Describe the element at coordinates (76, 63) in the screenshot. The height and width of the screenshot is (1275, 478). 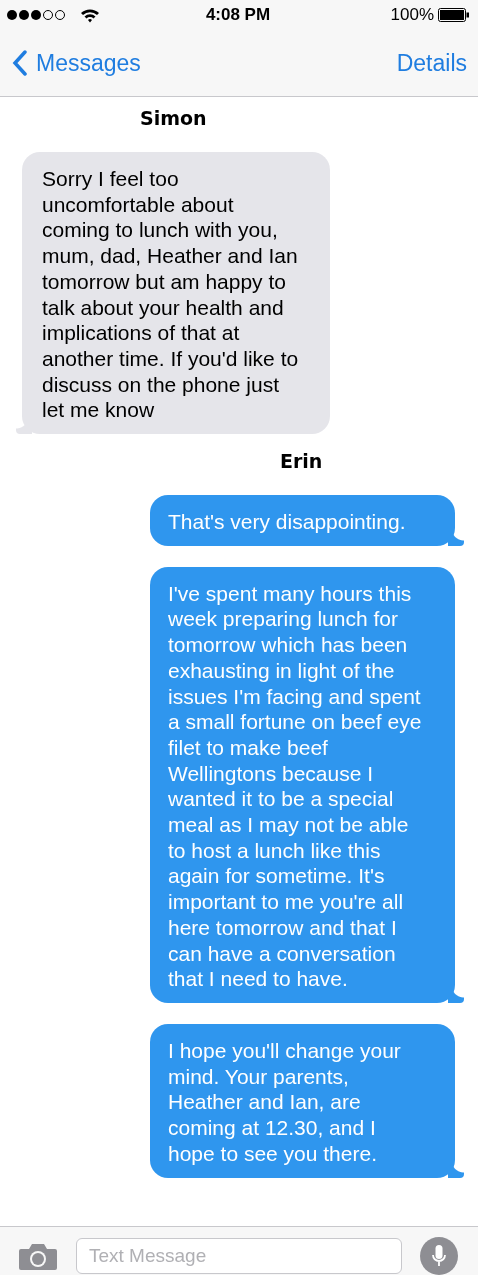
I see `back-button: Messages` at that location.